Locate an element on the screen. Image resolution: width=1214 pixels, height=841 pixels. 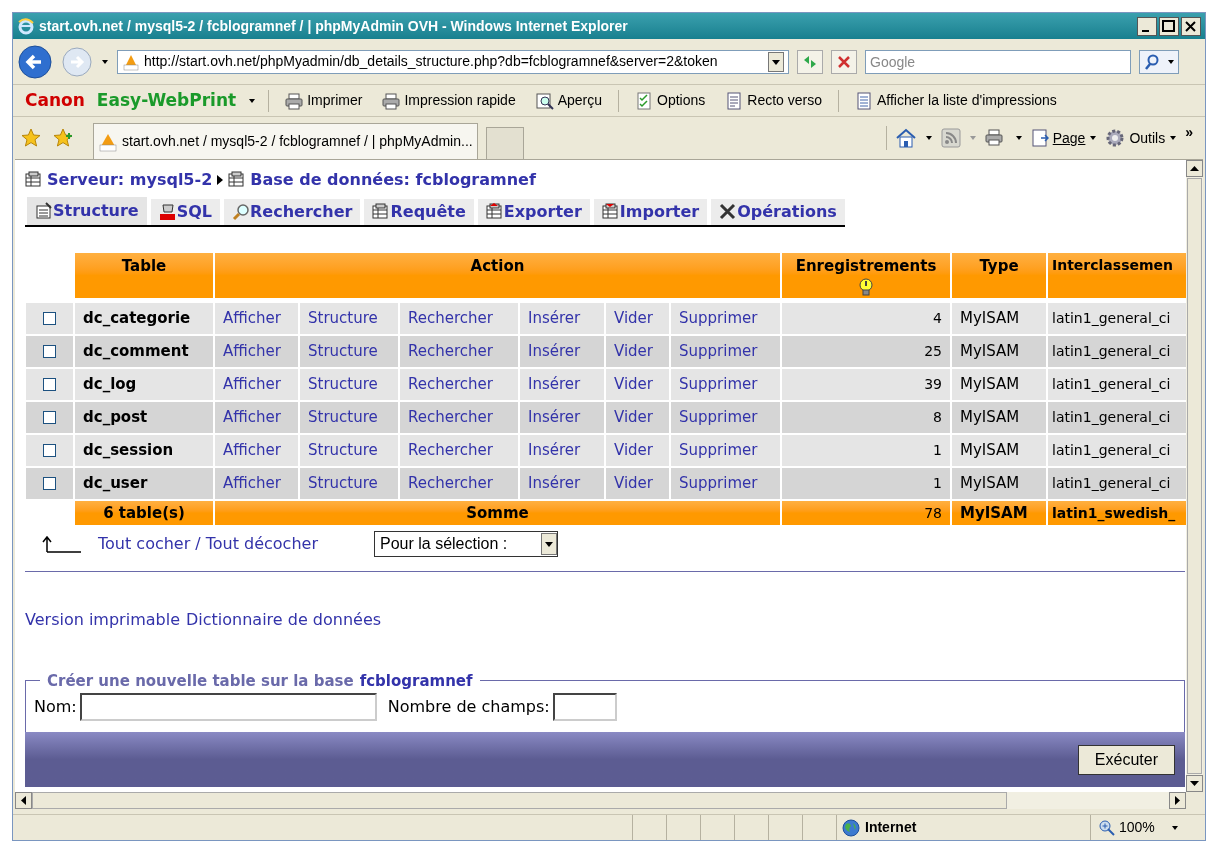
page-tab: Requête is located at coordinates (419, 212).